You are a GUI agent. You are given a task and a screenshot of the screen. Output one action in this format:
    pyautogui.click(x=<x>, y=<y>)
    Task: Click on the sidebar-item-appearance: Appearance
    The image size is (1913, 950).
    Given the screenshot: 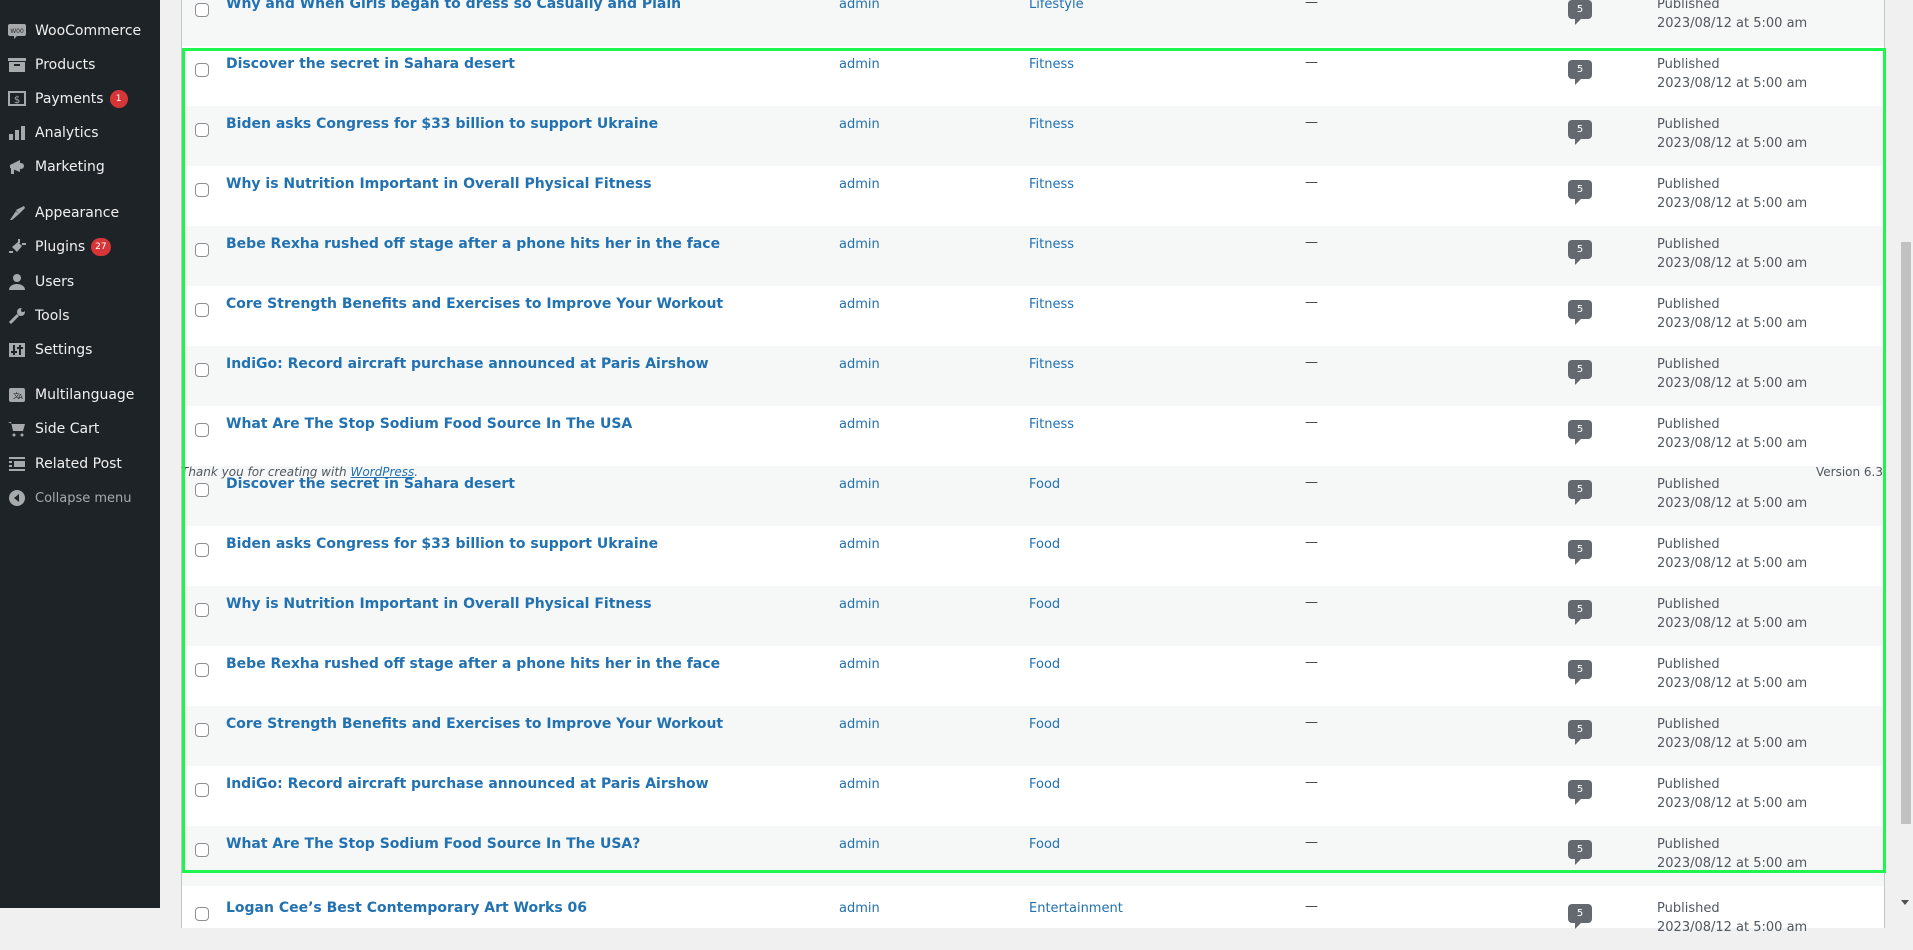 What is the action you would take?
    pyautogui.click(x=80, y=213)
    